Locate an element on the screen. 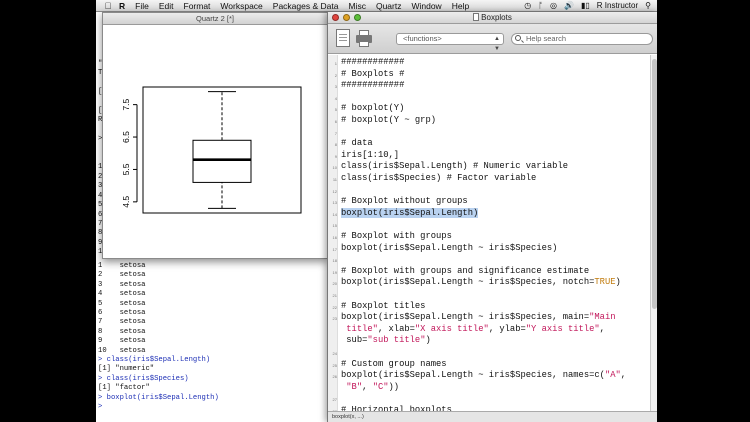  line-number: 12 is located at coordinates (334, 191).